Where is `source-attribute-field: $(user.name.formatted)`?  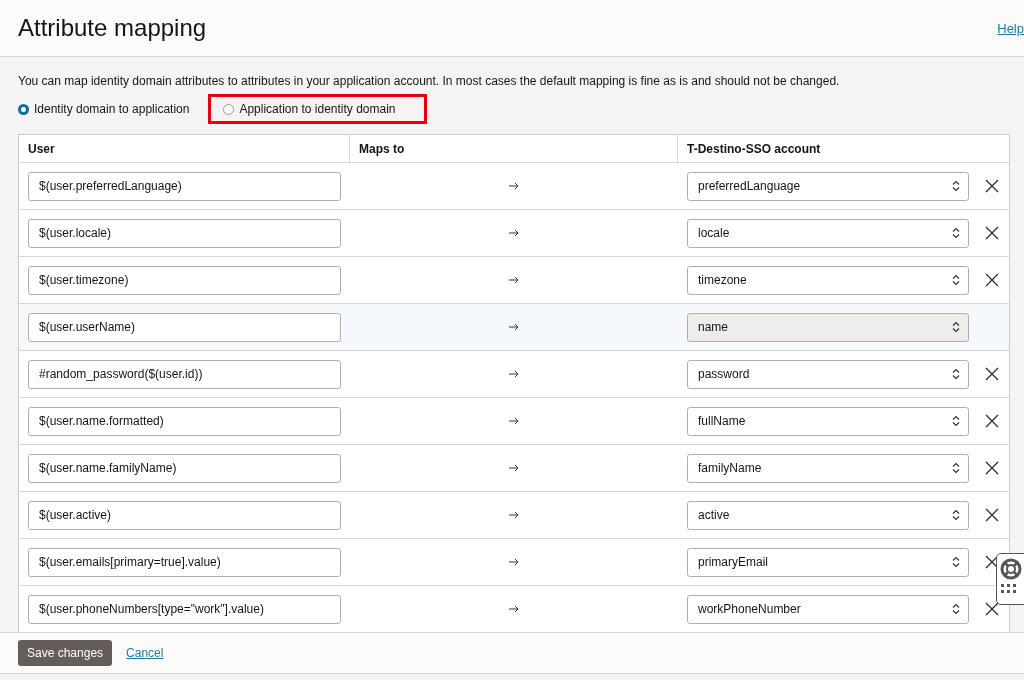
source-attribute-field: $(user.name.formatted) is located at coordinates (184, 421).